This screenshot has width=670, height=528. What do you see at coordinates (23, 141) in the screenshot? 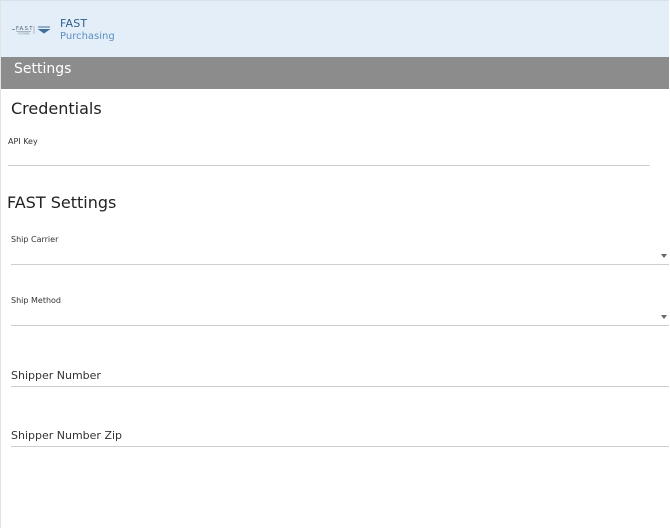
I see `api-key-label: API Key` at bounding box center [23, 141].